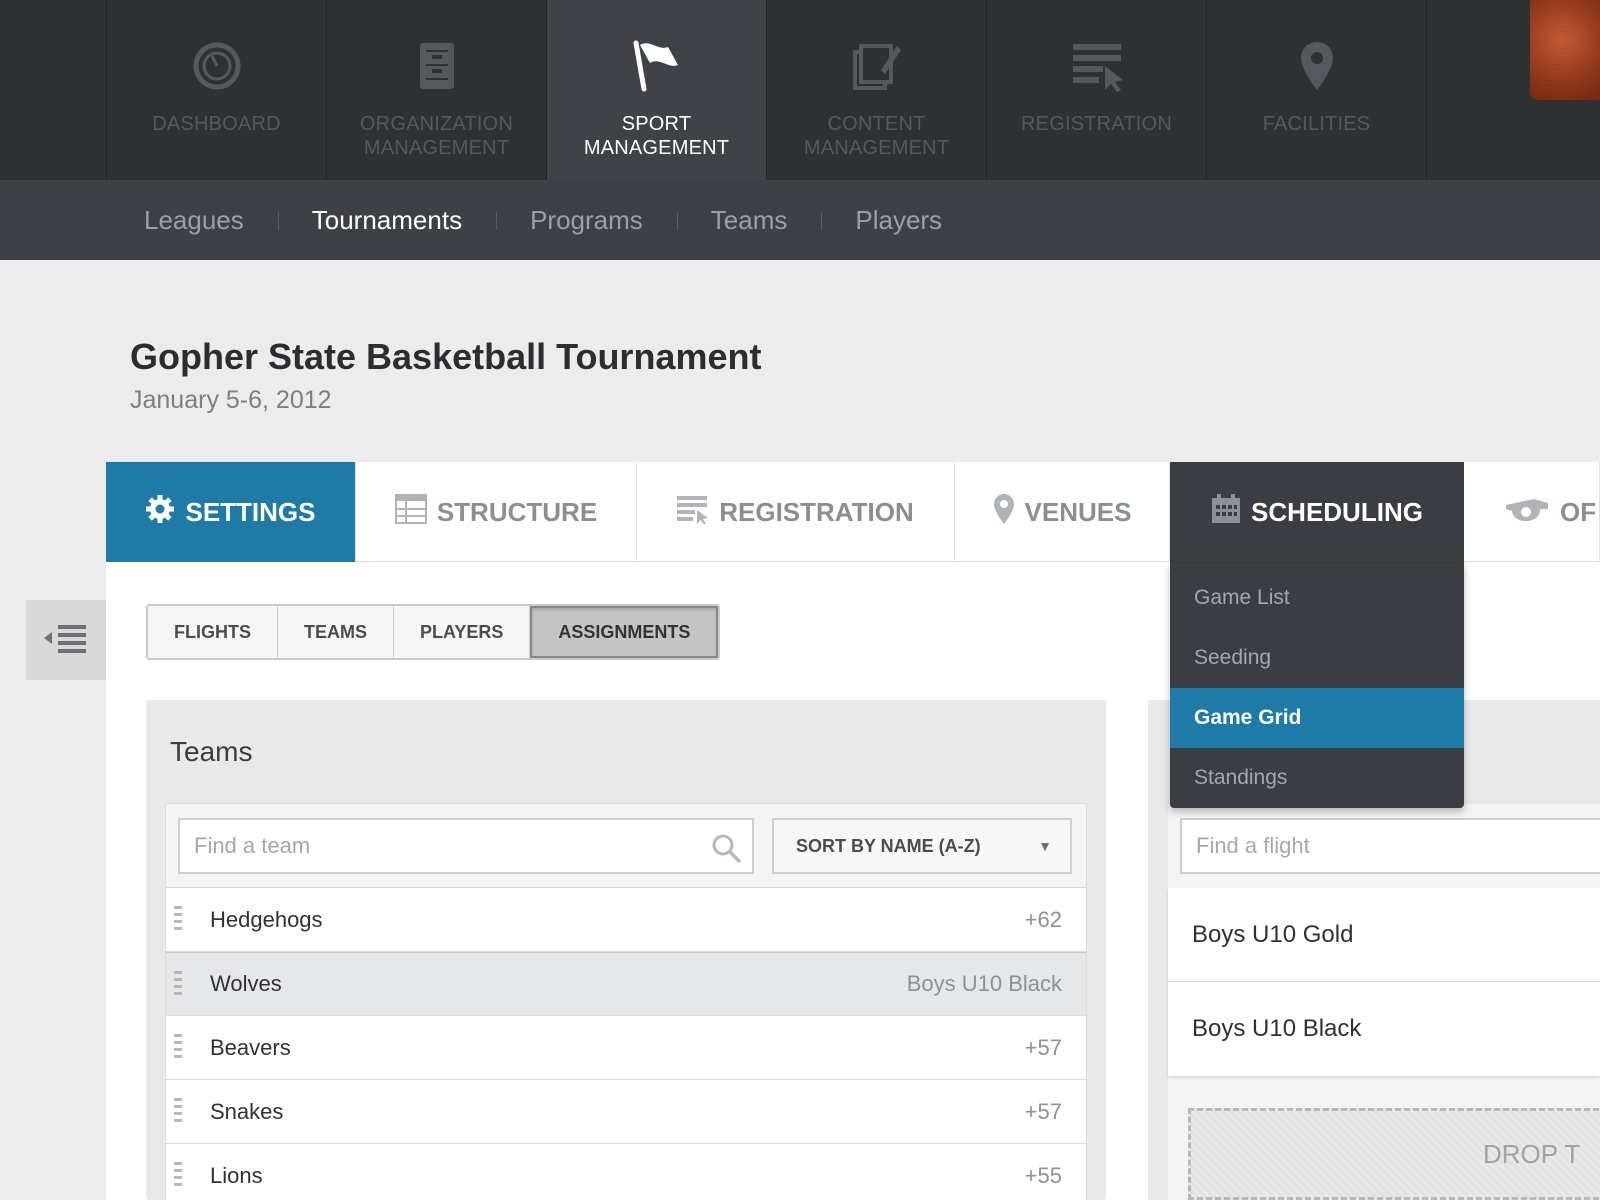 This screenshot has width=1600, height=1200. I want to click on tab-officials-label: Of, so click(1578, 511).